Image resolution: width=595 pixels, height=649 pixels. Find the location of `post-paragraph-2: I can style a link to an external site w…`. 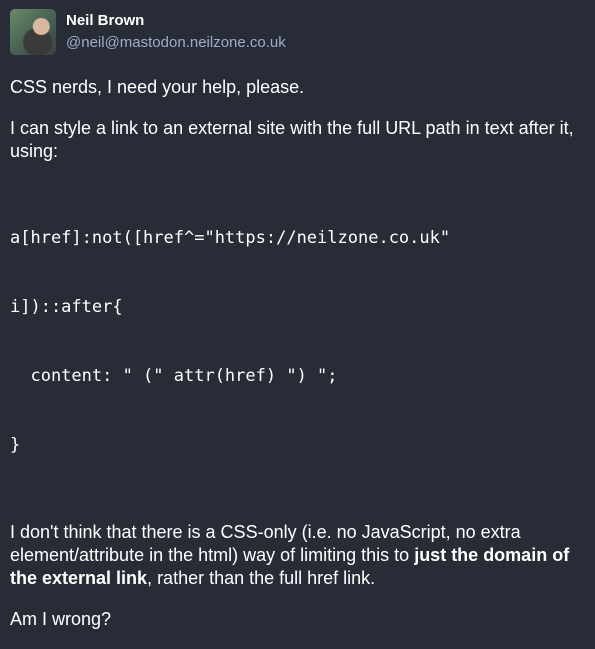

post-paragraph-2: I can style a link to an external site w… is located at coordinates (292, 139).